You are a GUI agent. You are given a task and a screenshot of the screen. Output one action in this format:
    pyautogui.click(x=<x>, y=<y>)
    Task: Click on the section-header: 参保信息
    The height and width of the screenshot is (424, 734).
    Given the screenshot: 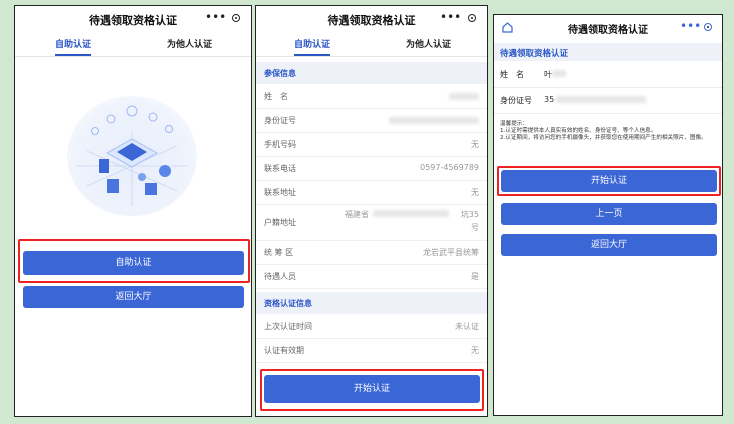 What is the action you would take?
    pyautogui.click(x=371, y=73)
    